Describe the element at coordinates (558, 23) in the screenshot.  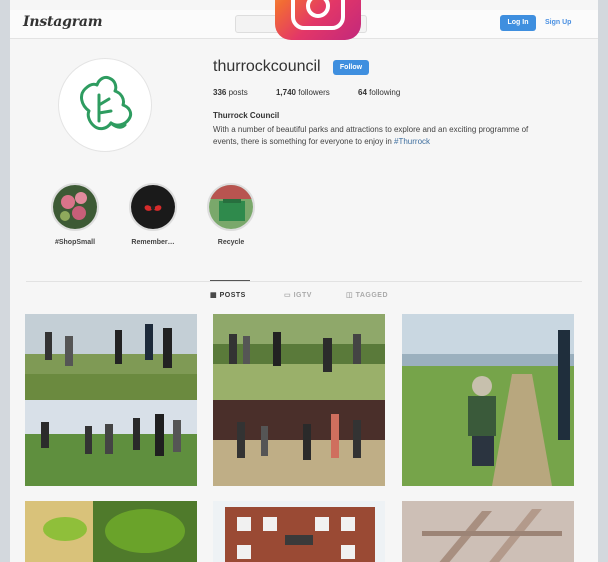
I see `signup-link: Sign Up` at that location.